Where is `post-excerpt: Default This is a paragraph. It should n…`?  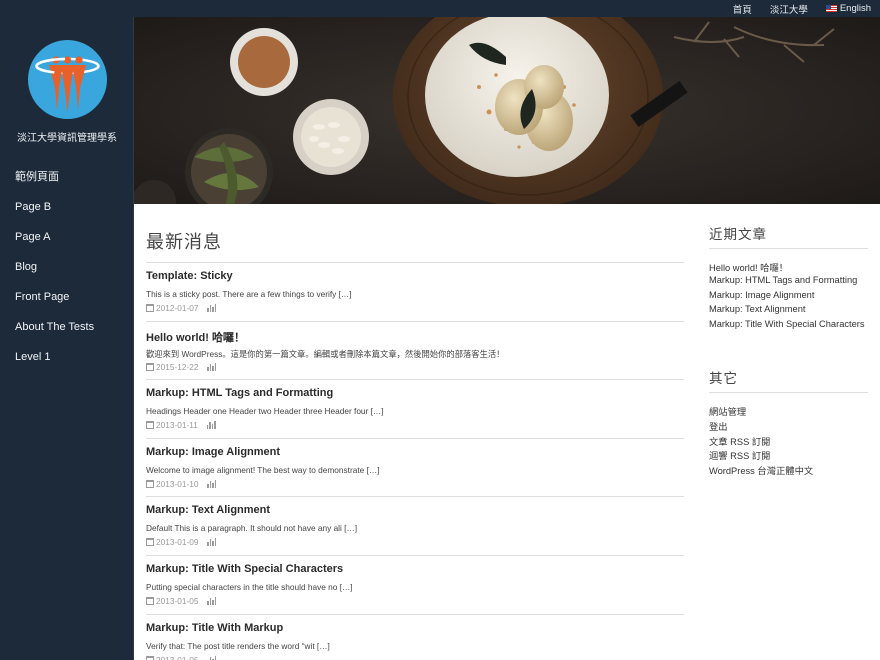 post-excerpt: Default This is a paragraph. It should n… is located at coordinates (252, 528).